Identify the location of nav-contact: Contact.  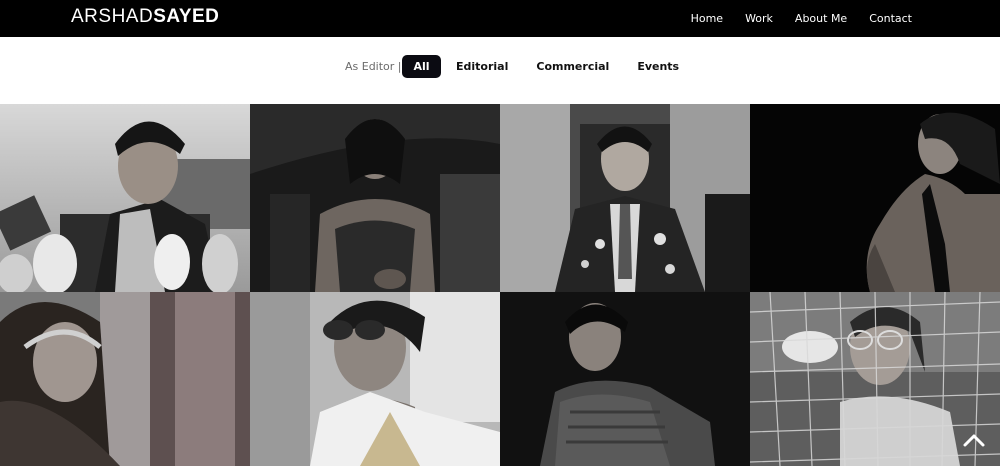
(890, 18).